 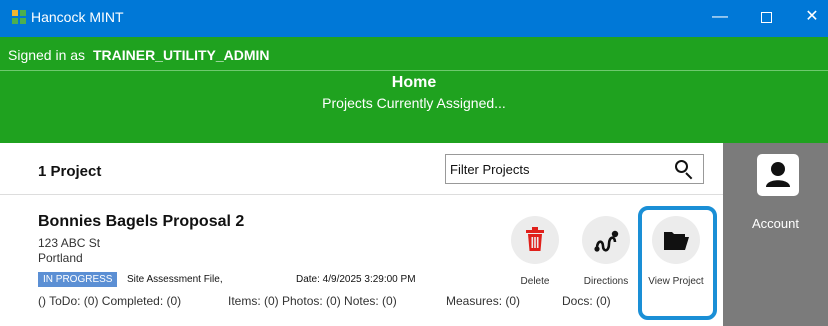 What do you see at coordinates (47, 55) in the screenshot?
I see `signed-in-prefix: Signed in as` at bounding box center [47, 55].